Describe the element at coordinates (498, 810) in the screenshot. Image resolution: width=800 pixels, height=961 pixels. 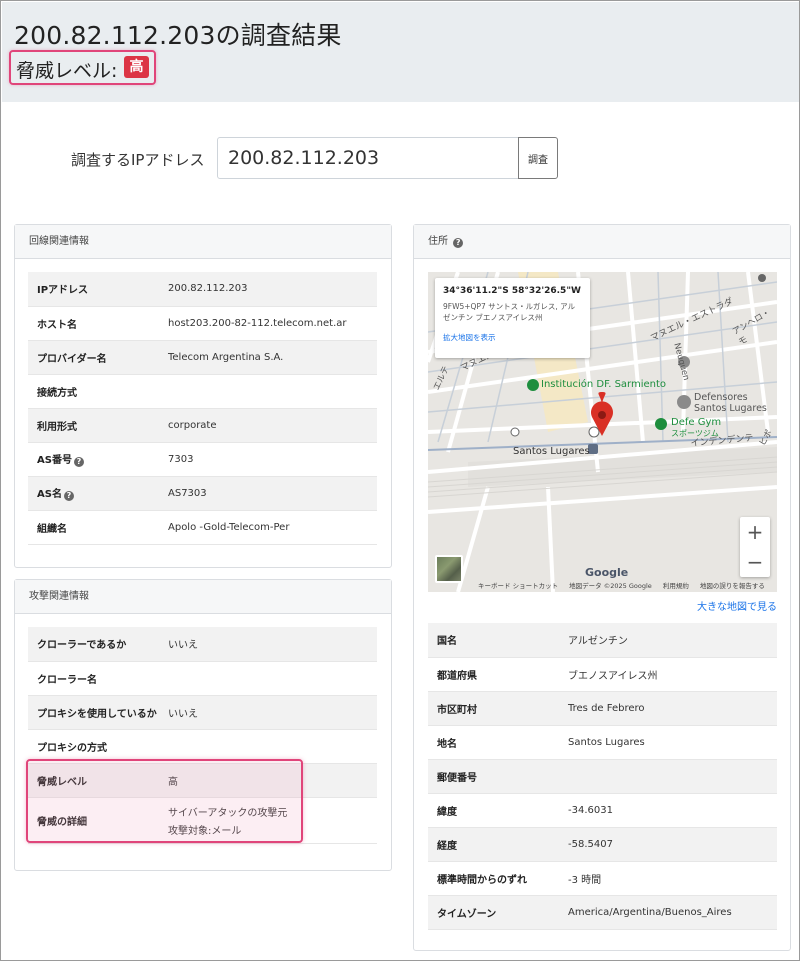
I see `row-key-cell: 緯度` at that location.